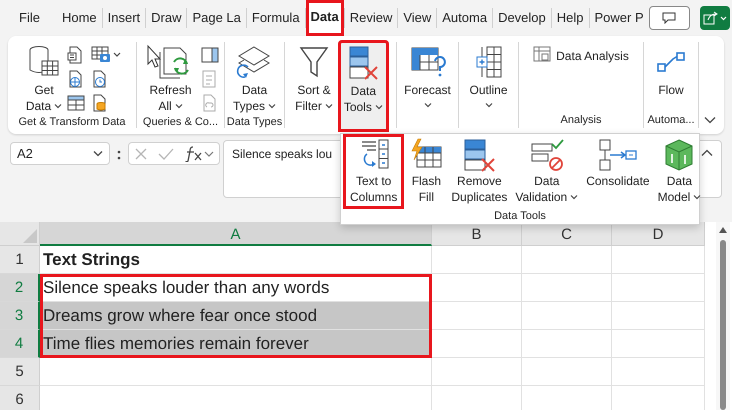 This screenshot has width=732, height=410. I want to click on text-file-icon, so click(75, 55).